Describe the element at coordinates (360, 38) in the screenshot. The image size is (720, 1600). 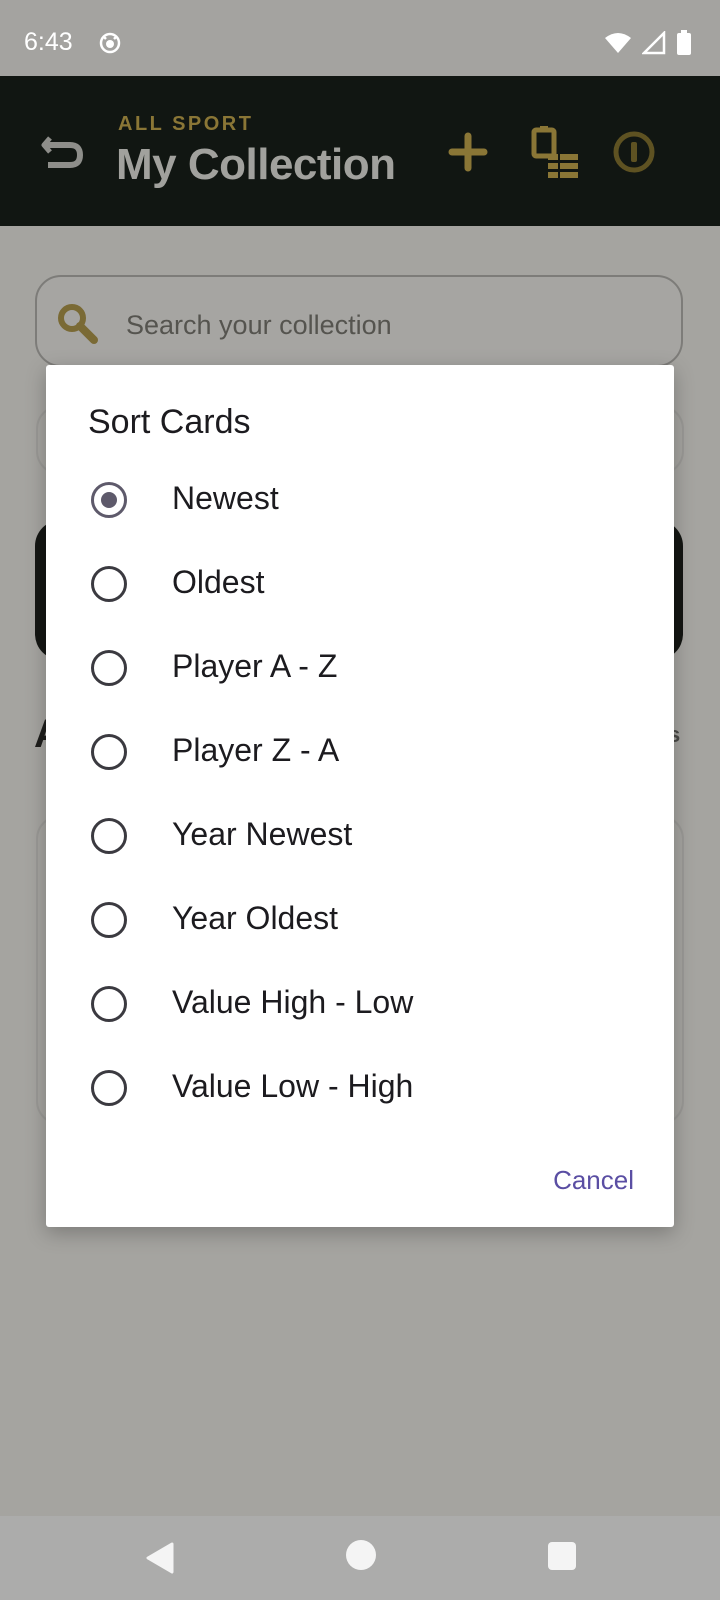
I see `status-bar: 6:43` at that location.